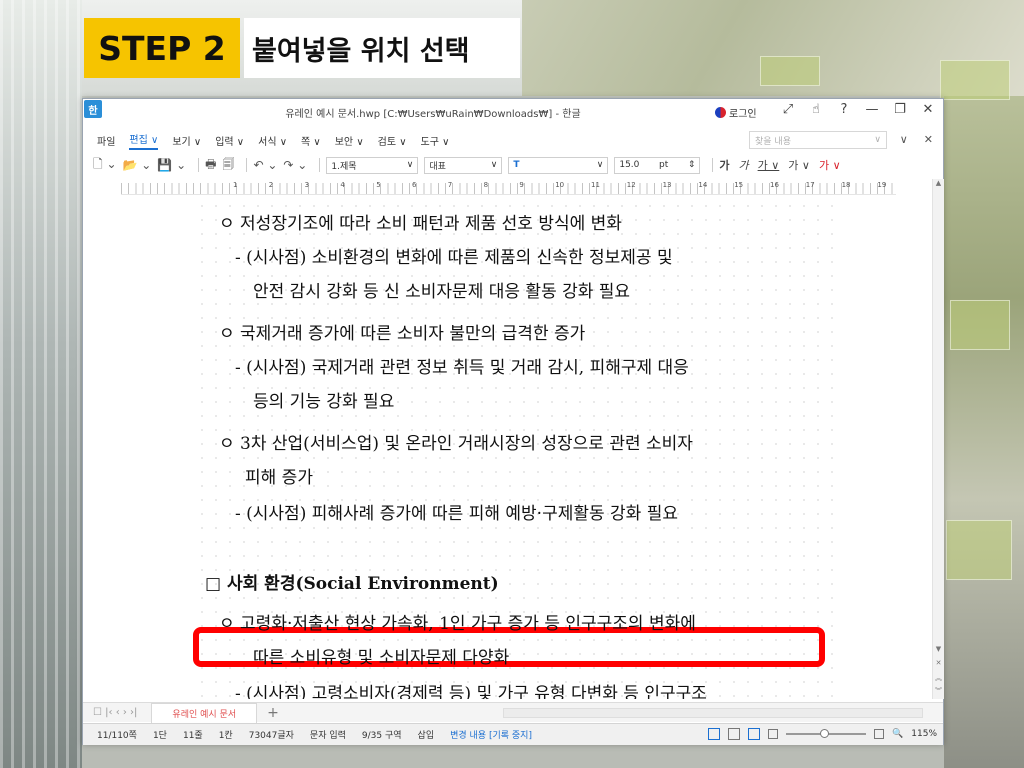 The image size is (1024, 768). What do you see at coordinates (904, 139) in the screenshot?
I see `ribbon-expand-icon: ∨` at bounding box center [904, 139].